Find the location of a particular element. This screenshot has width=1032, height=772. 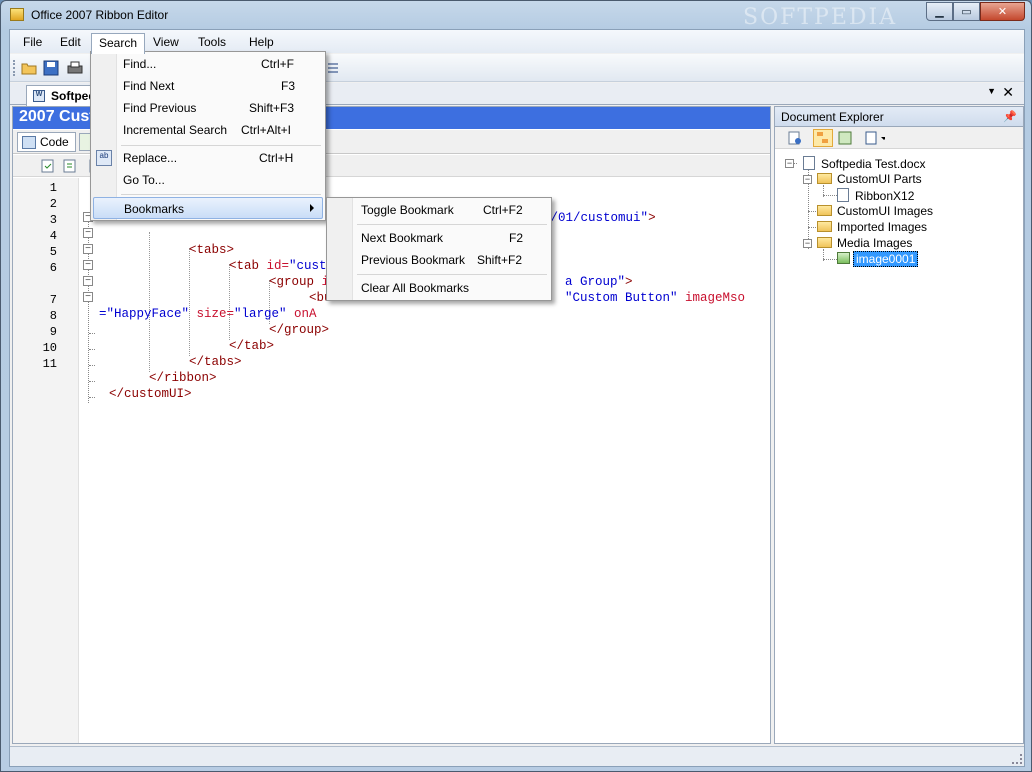

menu-bar: File Edit Search View Tools Help is located at coordinates (517, 42).